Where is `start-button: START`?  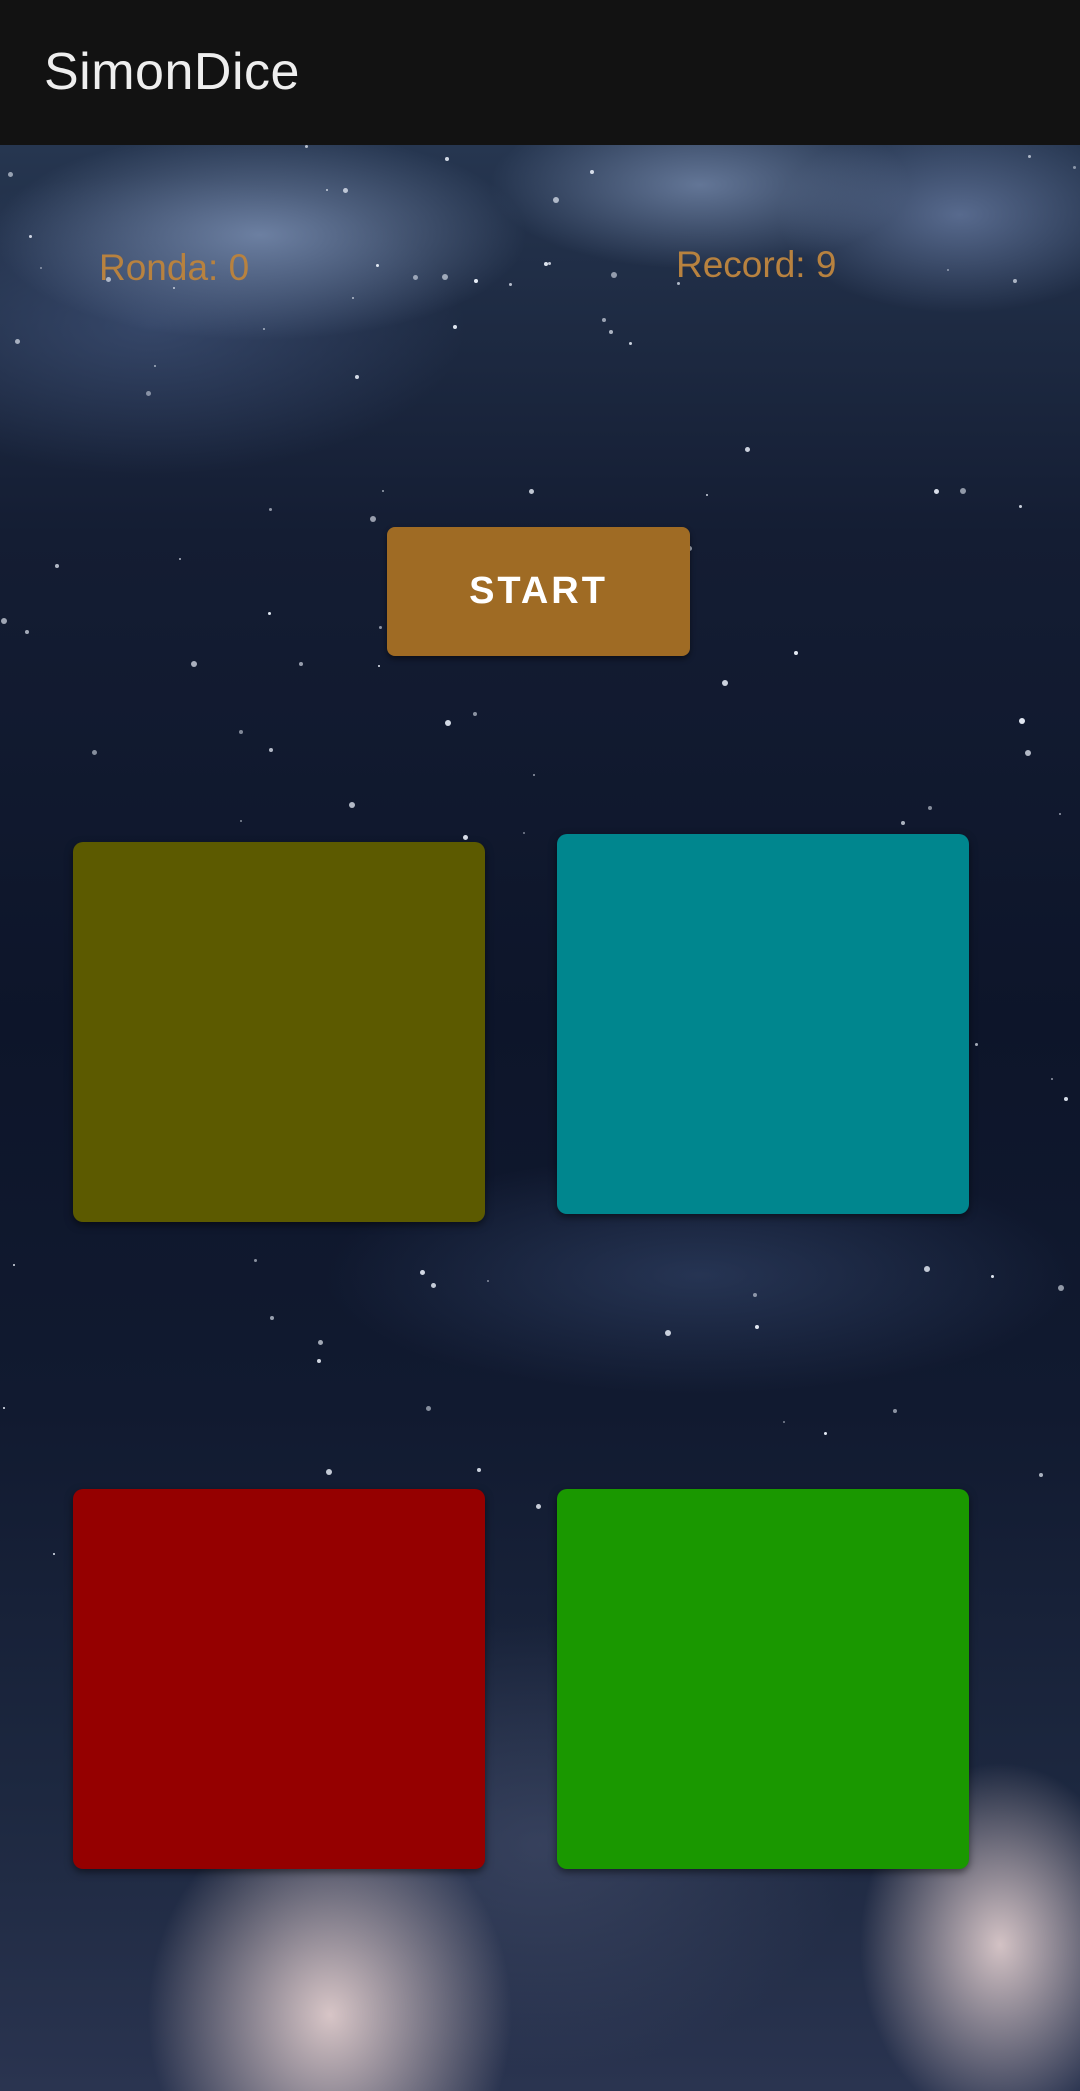
start-button: START is located at coordinates (538, 591).